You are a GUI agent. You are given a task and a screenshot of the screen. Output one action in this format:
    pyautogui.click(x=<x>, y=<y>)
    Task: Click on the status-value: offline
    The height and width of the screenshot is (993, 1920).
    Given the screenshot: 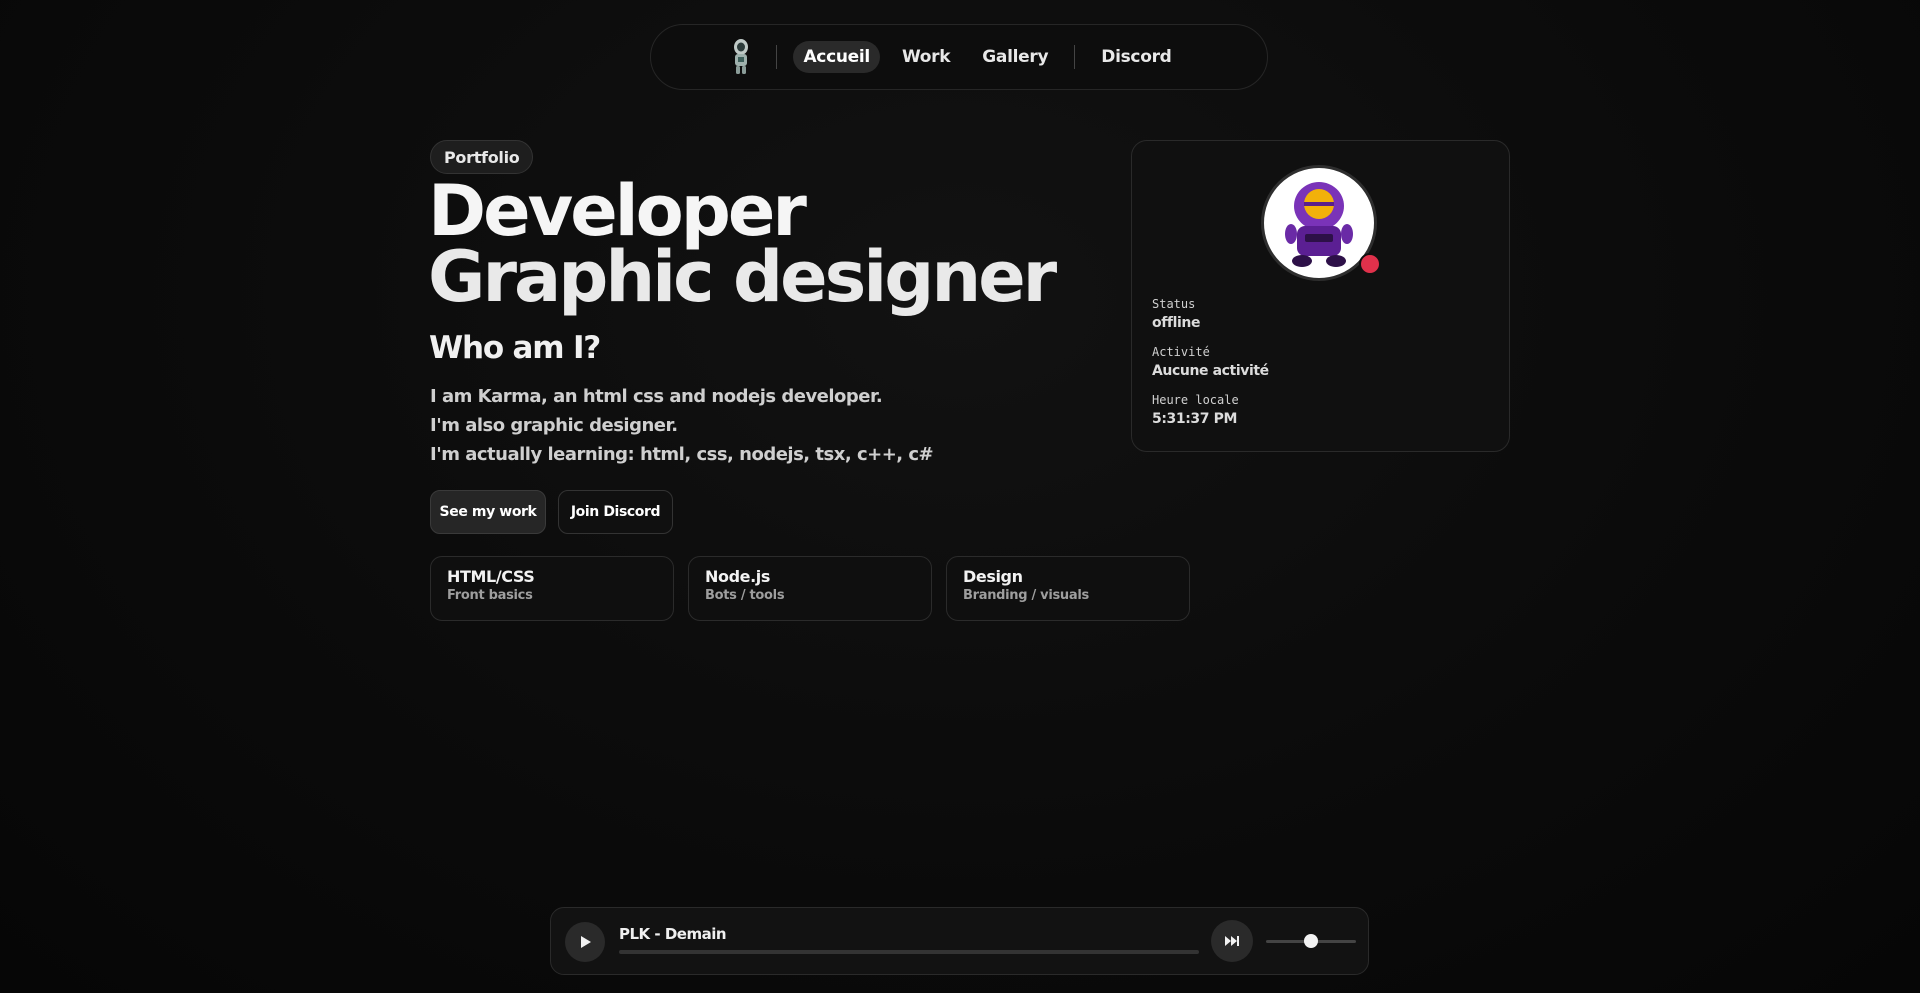 What is the action you would take?
    pyautogui.click(x=1176, y=323)
    